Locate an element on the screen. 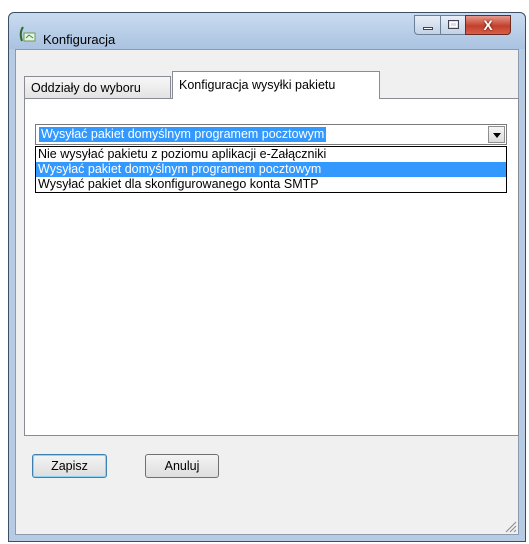  resize-grip-icon is located at coordinates (510, 526).